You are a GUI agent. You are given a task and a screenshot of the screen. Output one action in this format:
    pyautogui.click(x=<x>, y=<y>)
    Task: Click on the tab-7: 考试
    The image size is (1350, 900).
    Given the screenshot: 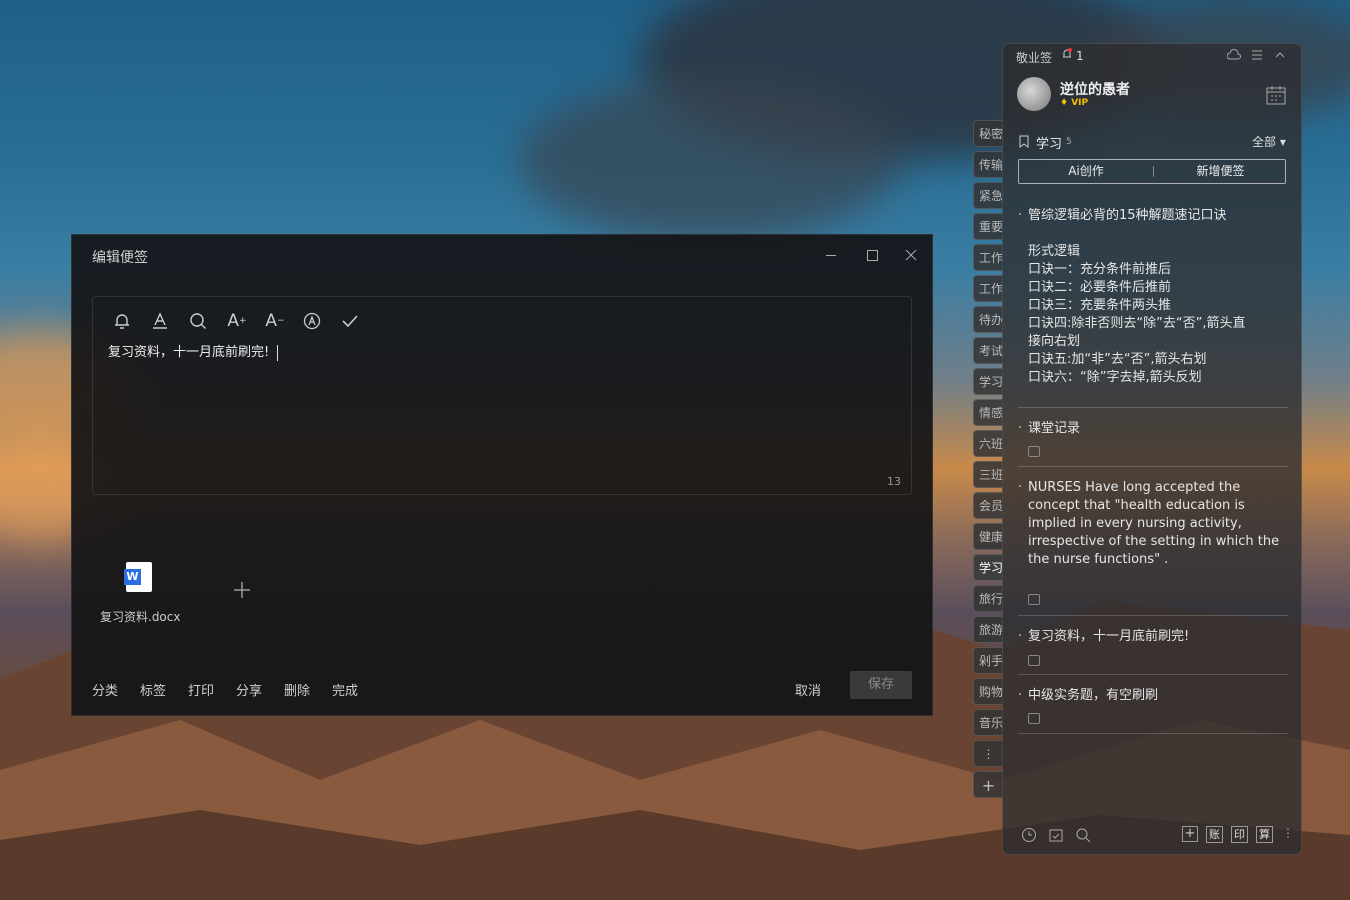 What is the action you would take?
    pyautogui.click(x=988, y=350)
    